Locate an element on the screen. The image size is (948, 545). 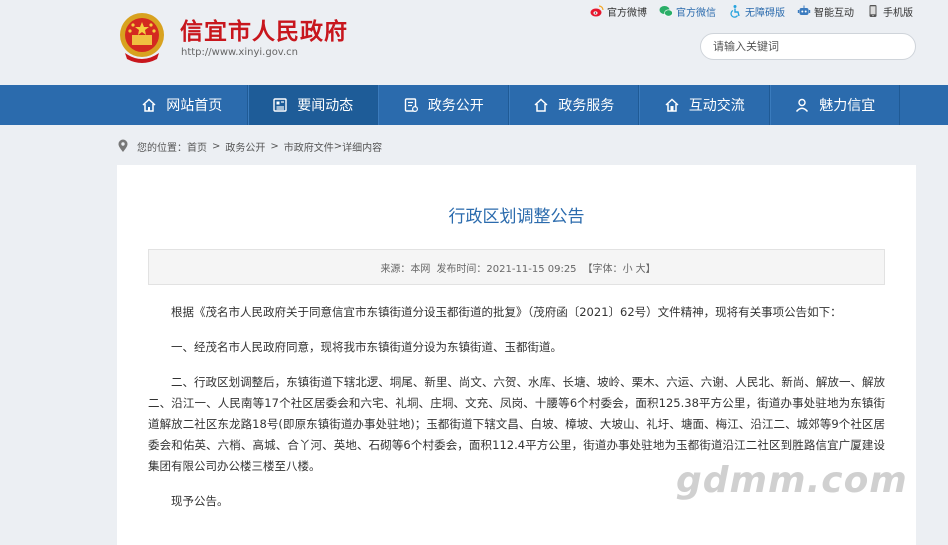
article-title: 行政区划调整公告 is located at coordinates (516, 217).